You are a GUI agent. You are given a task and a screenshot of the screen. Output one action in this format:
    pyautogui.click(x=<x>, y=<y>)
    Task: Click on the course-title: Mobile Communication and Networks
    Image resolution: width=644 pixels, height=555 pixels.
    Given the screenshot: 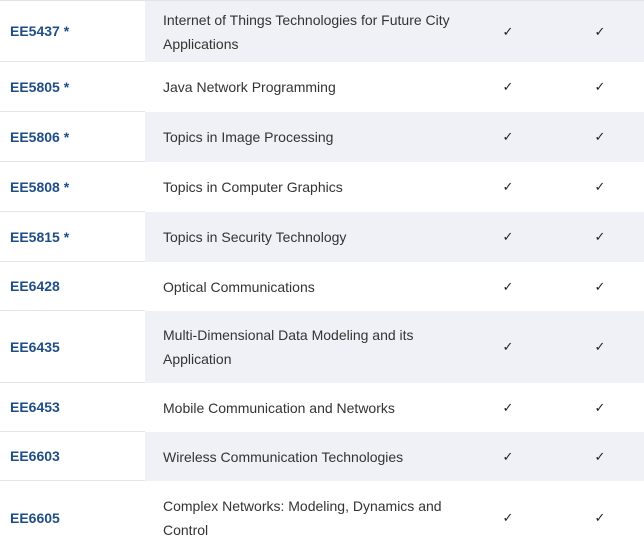 What is the action you would take?
    pyautogui.click(x=279, y=407)
    